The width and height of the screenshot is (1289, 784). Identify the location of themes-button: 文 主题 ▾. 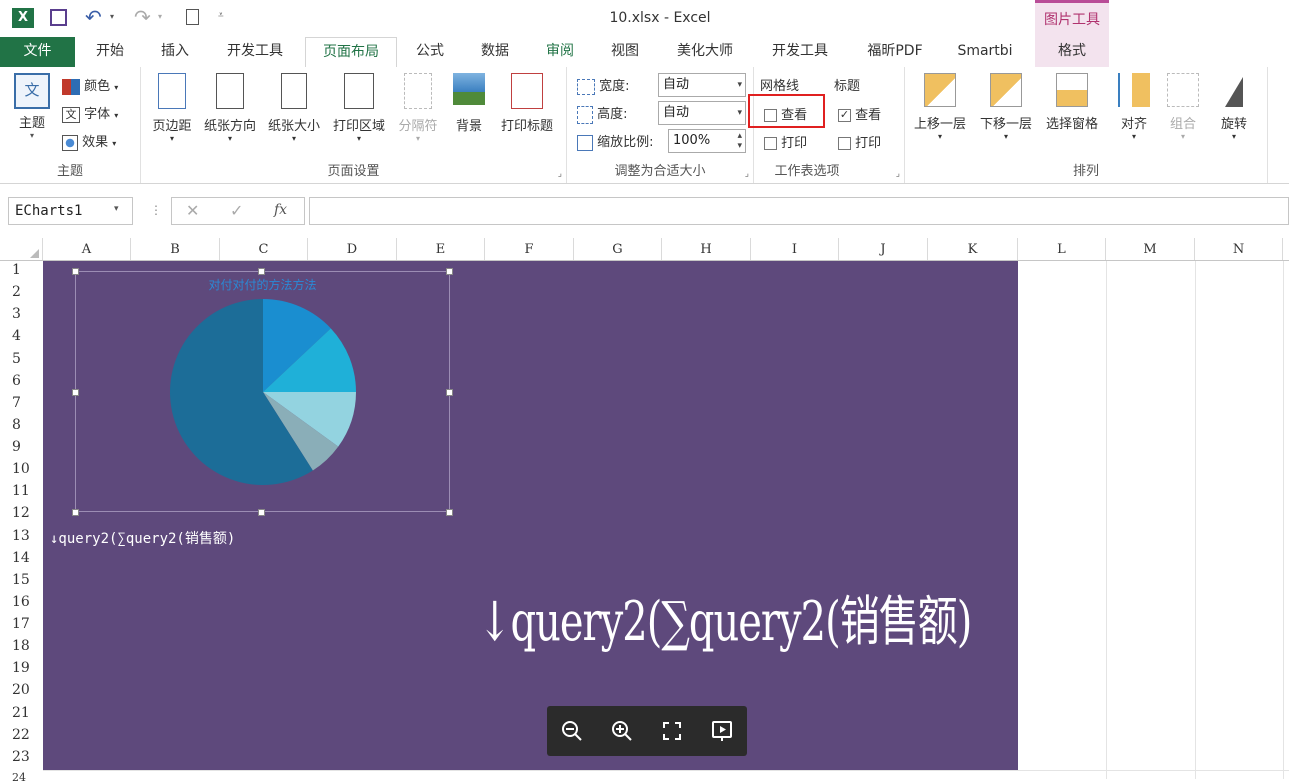
(32, 106).